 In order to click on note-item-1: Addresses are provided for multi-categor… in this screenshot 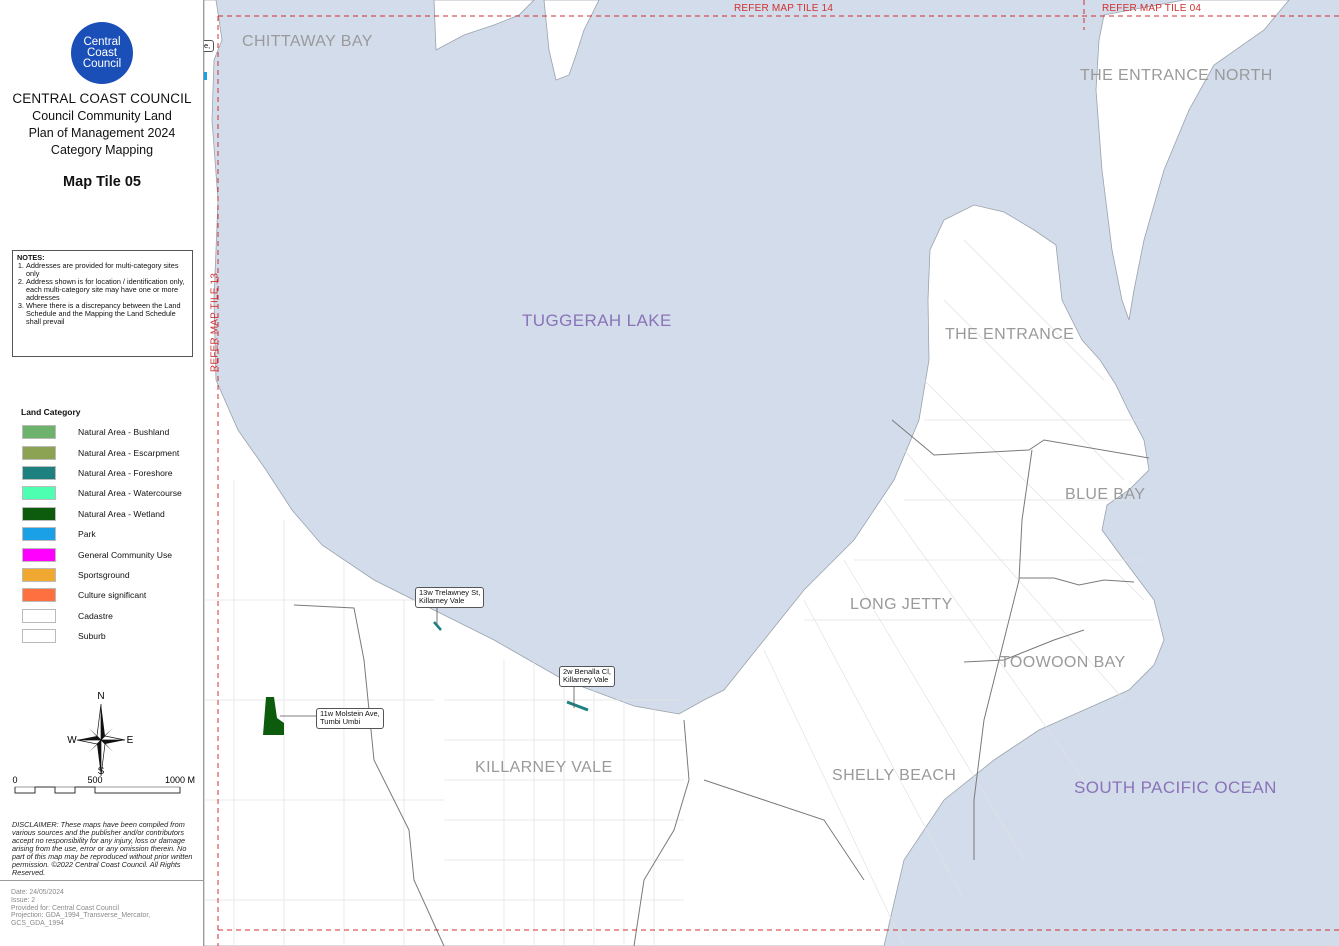, I will do `click(107, 270)`.